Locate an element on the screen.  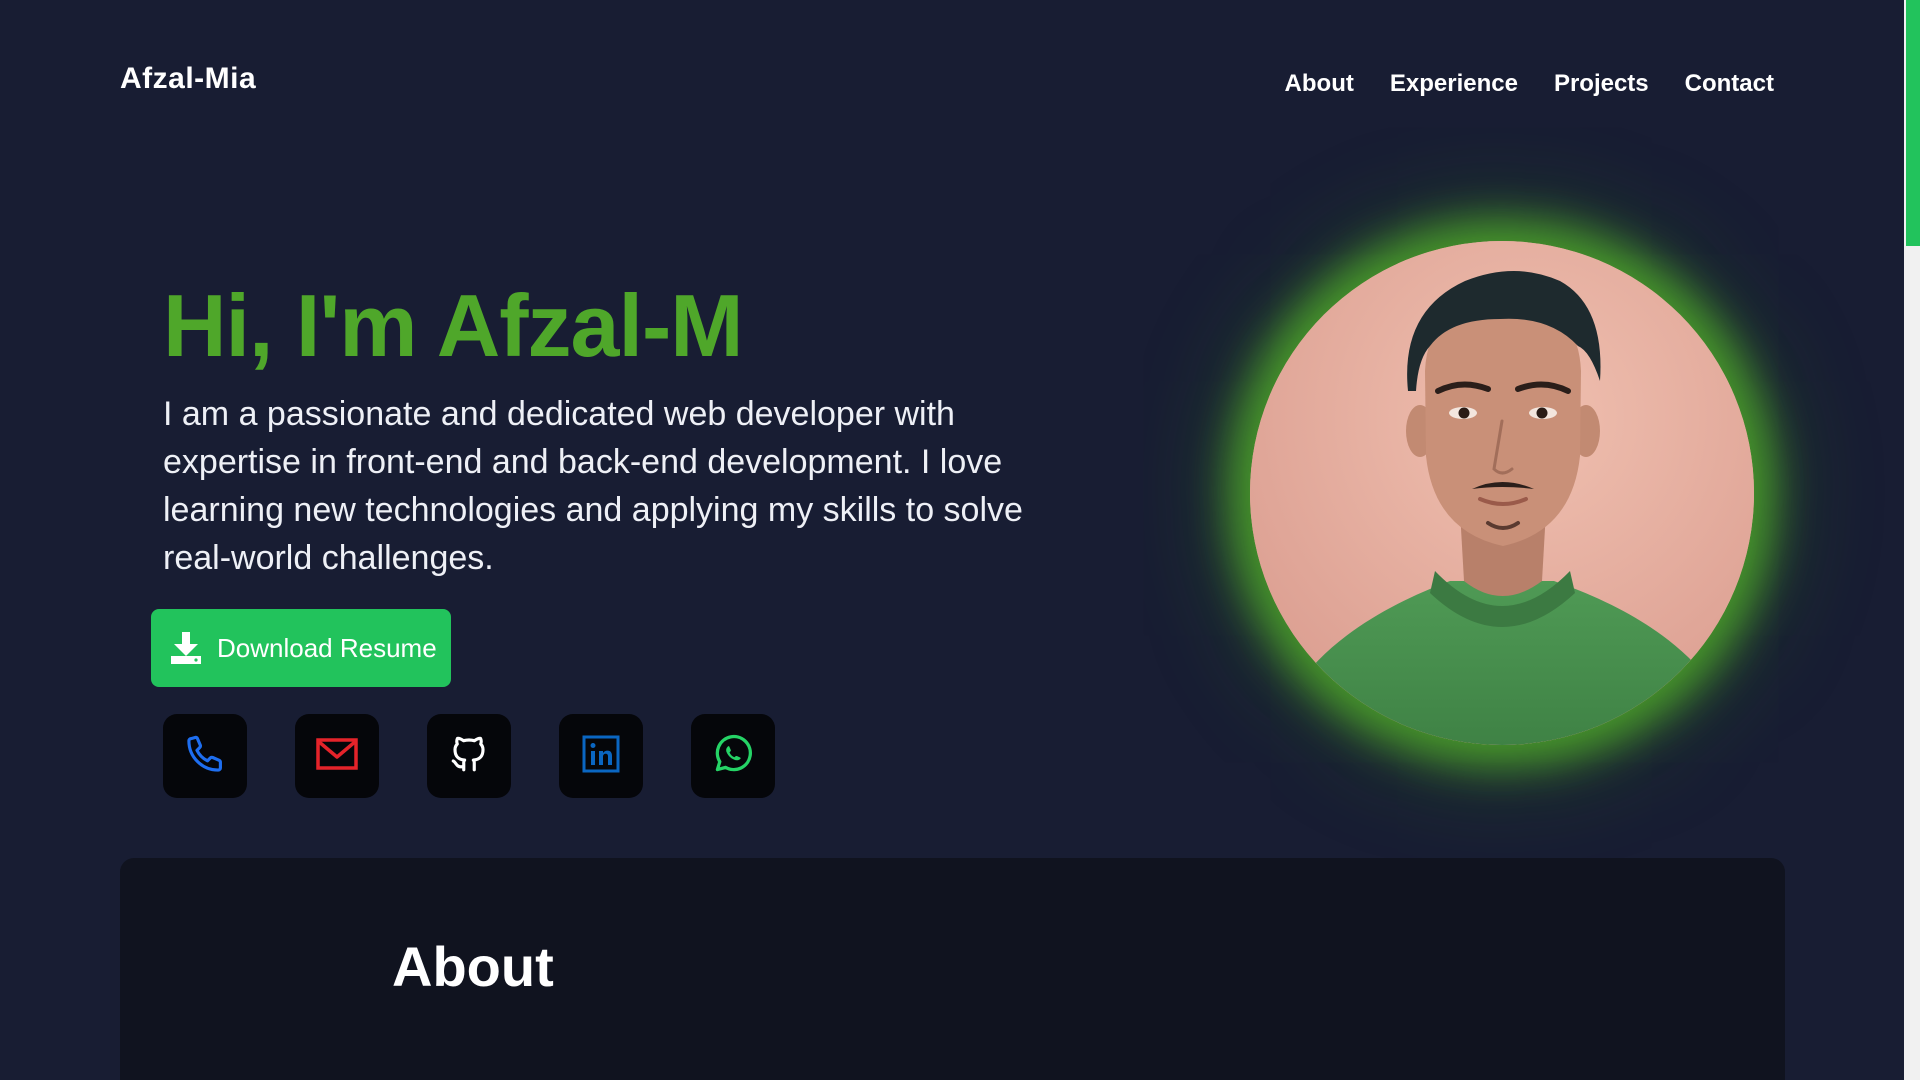
profile-avatar is located at coordinates (1502, 493).